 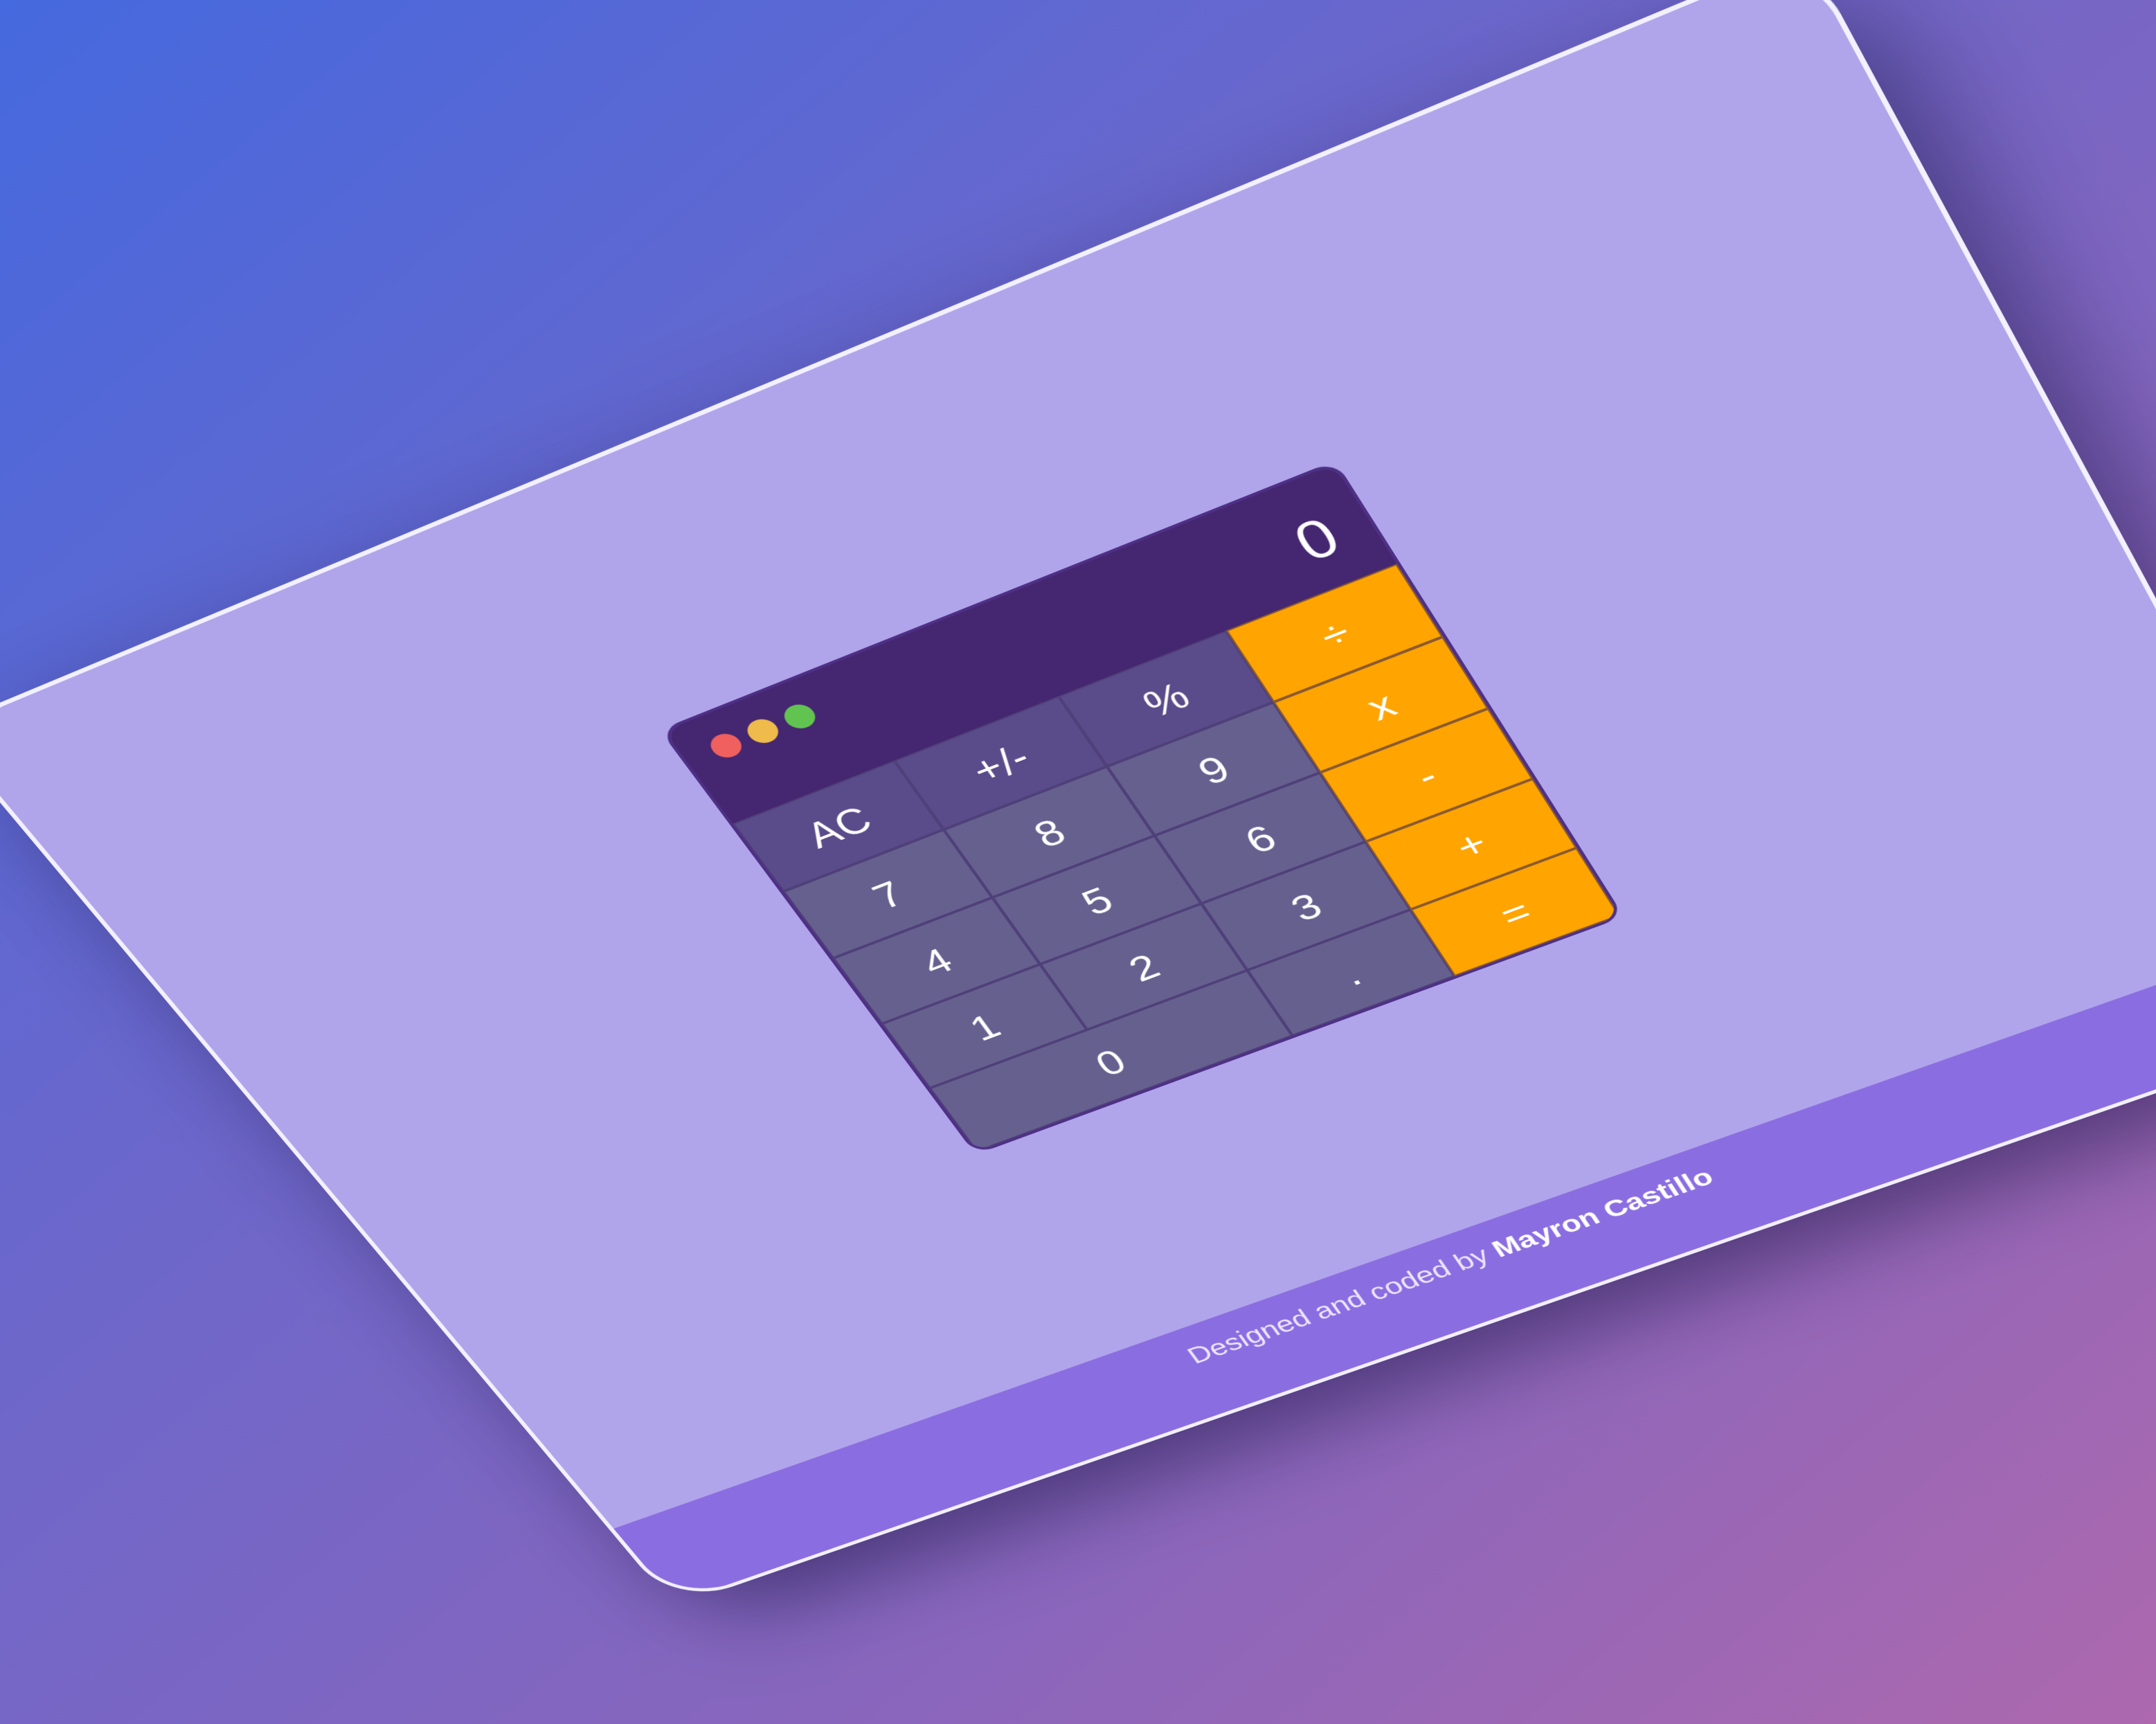 I want to click on close-window-dot-icon, so click(x=726, y=746).